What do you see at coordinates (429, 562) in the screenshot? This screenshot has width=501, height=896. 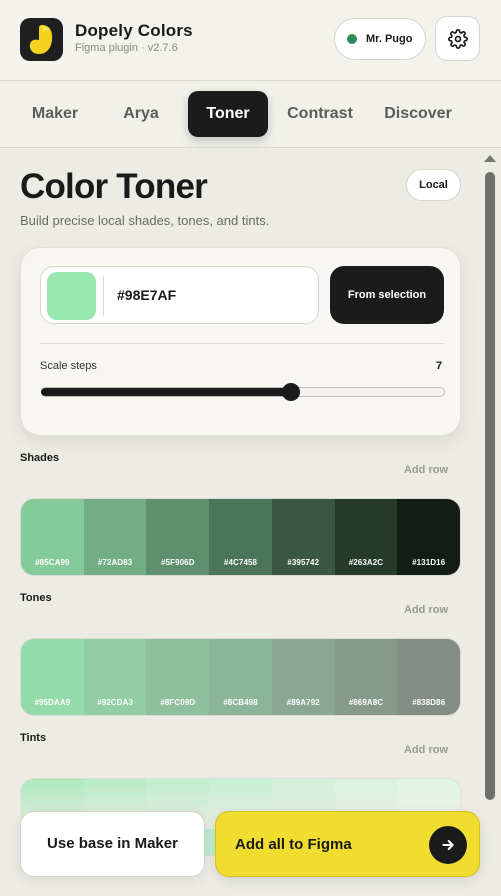 I see `shades-swatch-hex: #131D16` at bounding box center [429, 562].